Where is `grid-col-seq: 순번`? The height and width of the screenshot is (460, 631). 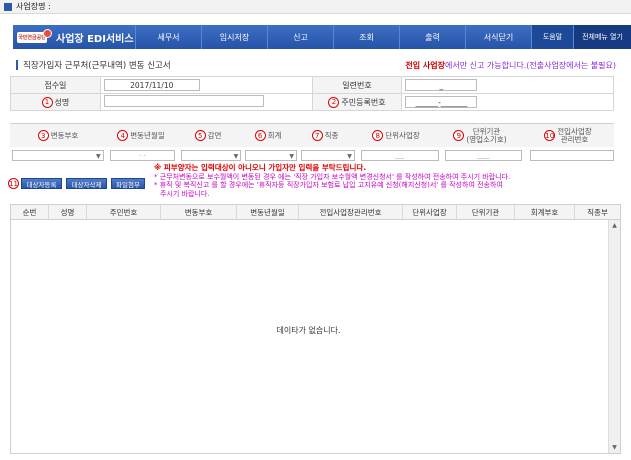 grid-col-seq: 순번 is located at coordinates (30, 212).